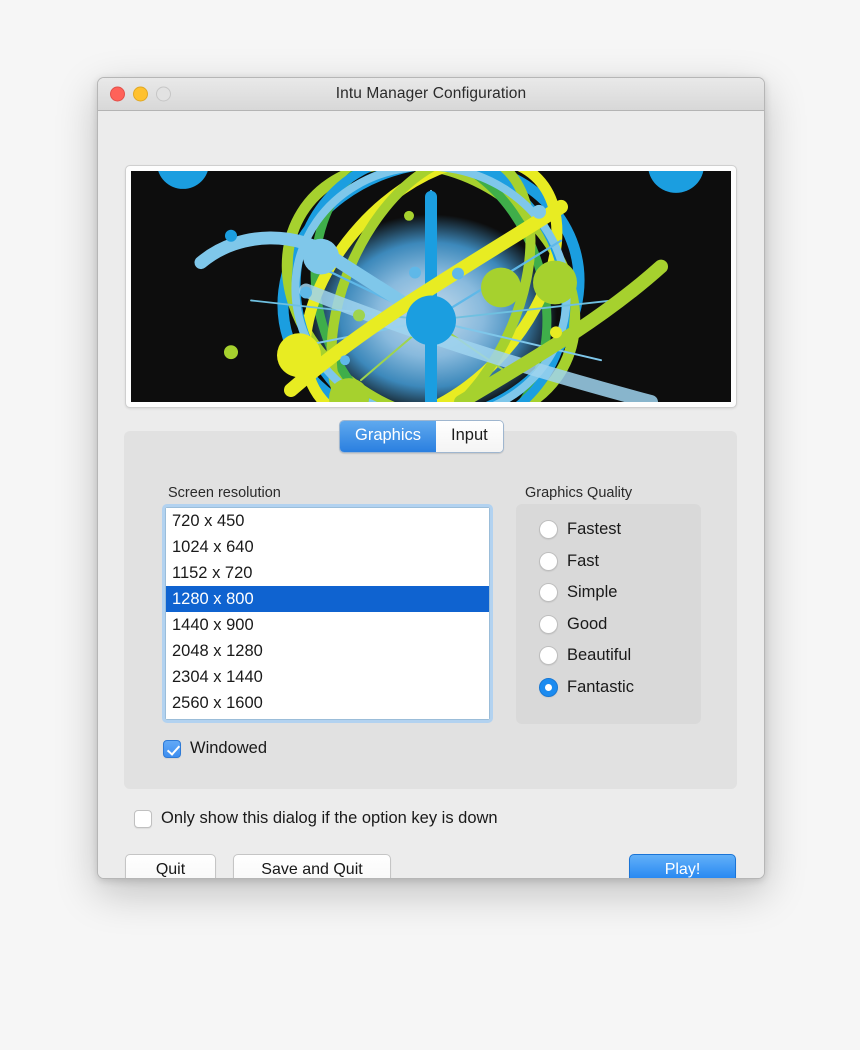 This screenshot has height=1050, width=860. Describe the element at coordinates (388, 436) in the screenshot. I see `tab-graphics: Graphics` at that location.